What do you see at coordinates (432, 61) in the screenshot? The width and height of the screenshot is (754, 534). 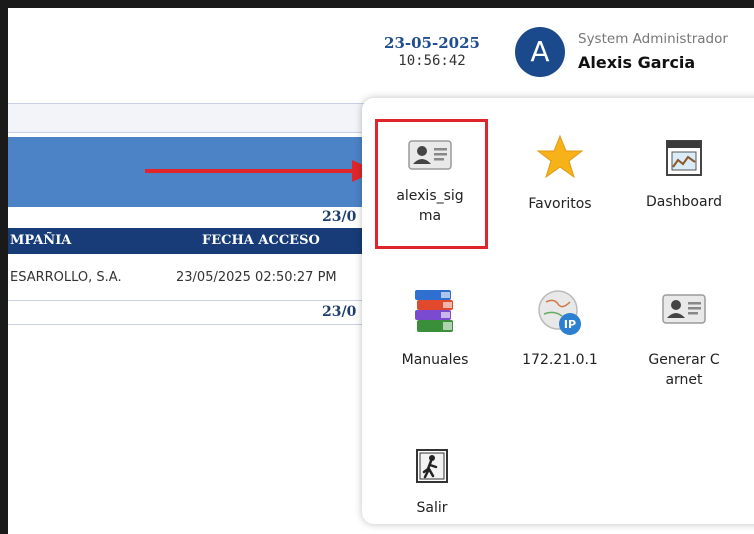 I see `current-time: 10:56:42` at bounding box center [432, 61].